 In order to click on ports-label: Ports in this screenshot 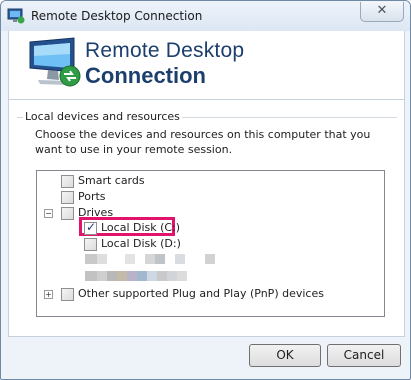, I will do `click(92, 196)`.